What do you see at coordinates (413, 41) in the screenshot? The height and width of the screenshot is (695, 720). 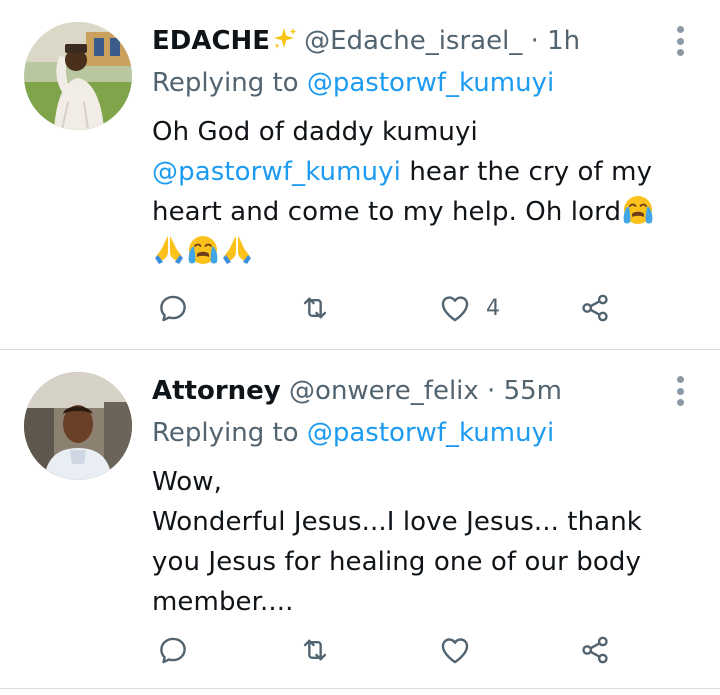 I see `user-handle: @Edache_israel_` at bounding box center [413, 41].